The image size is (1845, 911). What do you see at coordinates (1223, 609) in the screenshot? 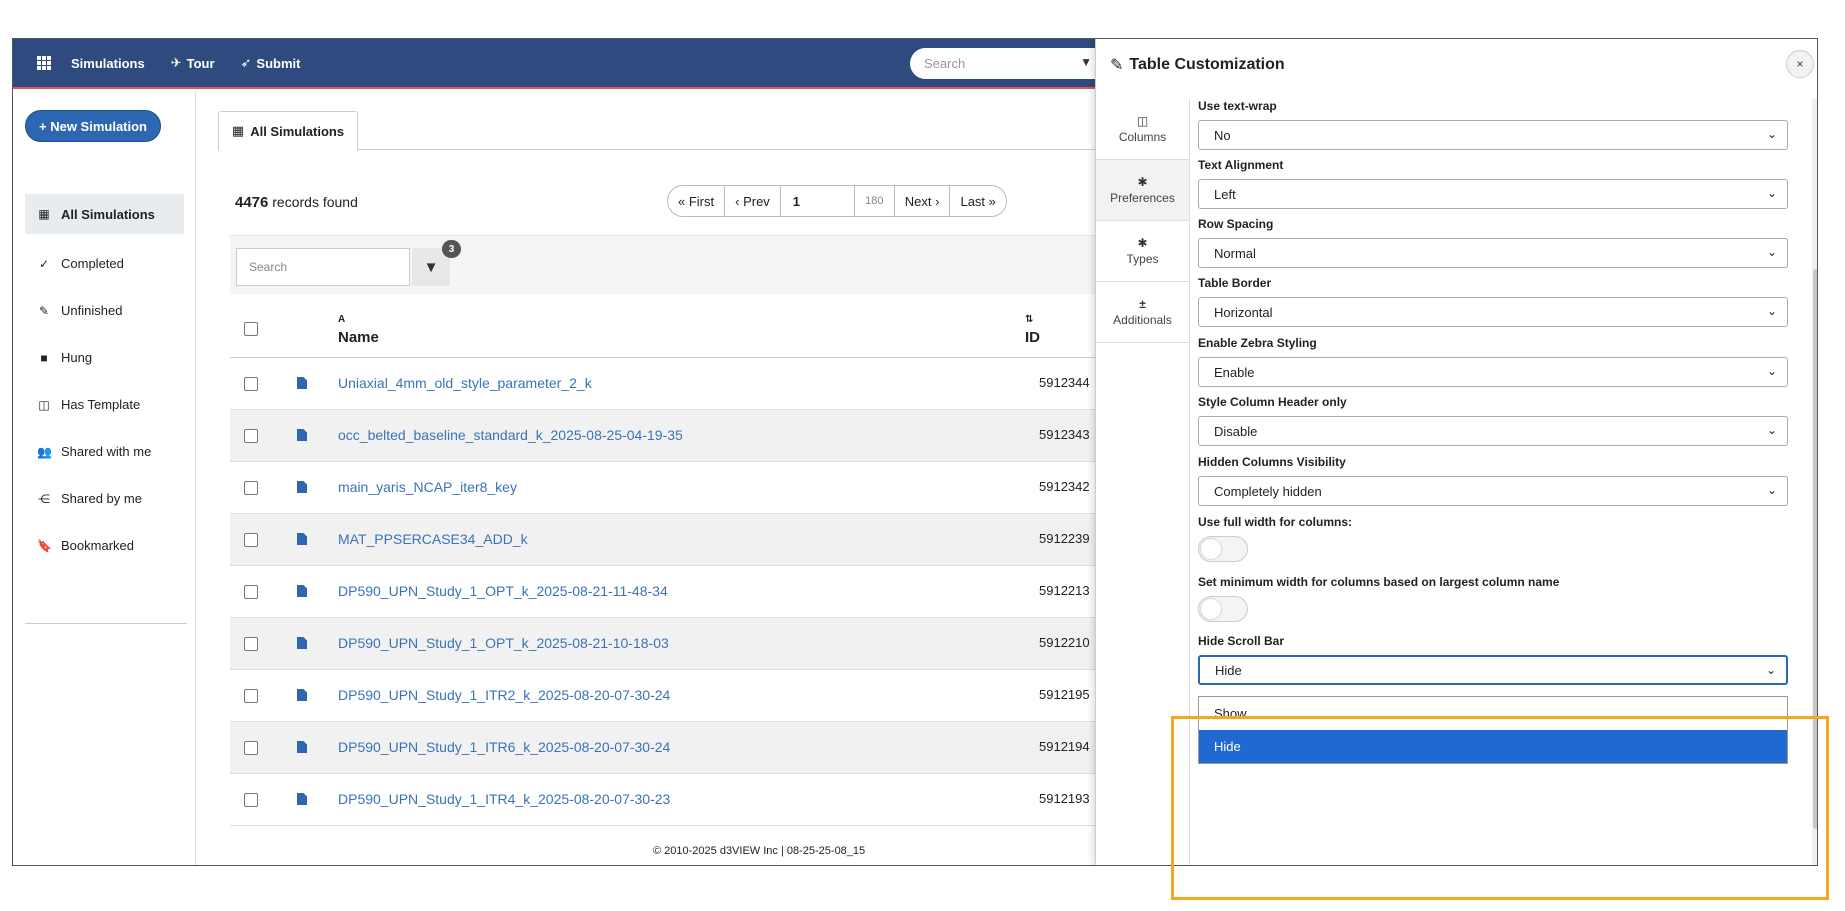
I see `min-width-toggle` at bounding box center [1223, 609].